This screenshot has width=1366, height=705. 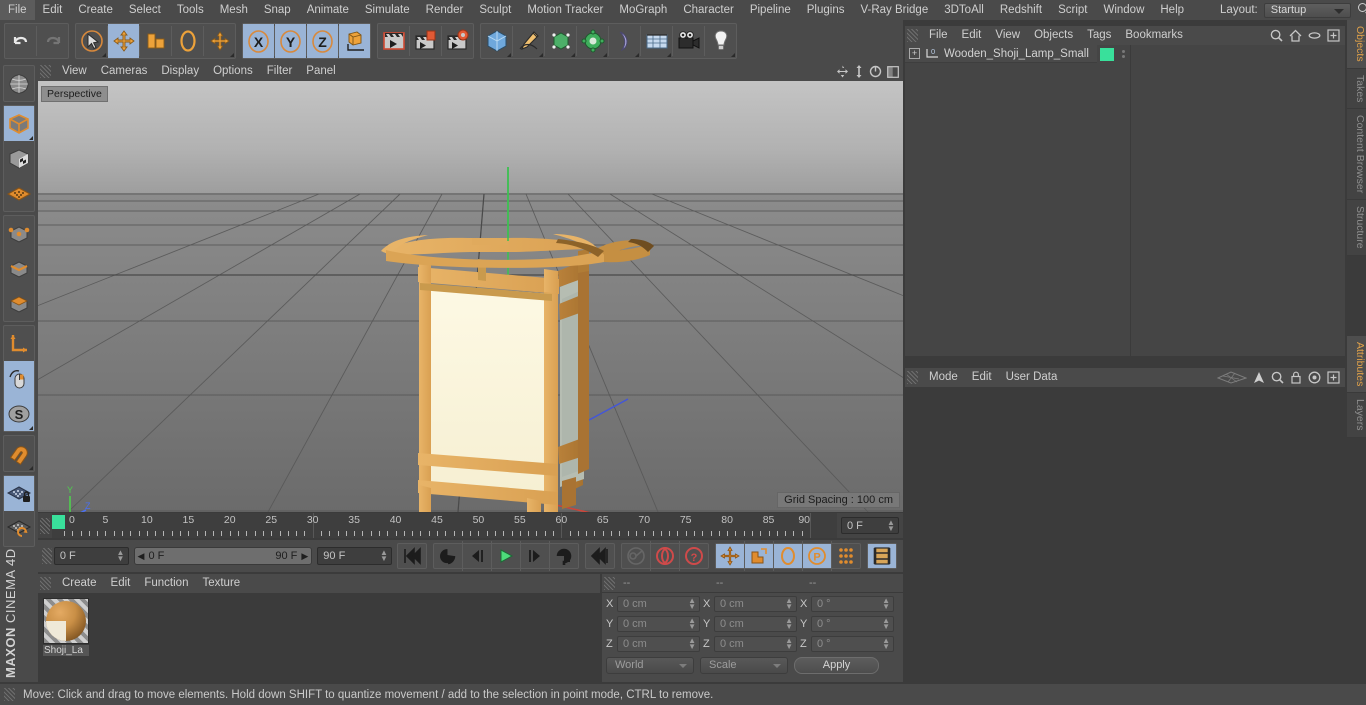 What do you see at coordinates (280, 71) in the screenshot?
I see `viewport-menu-filter: Filter` at bounding box center [280, 71].